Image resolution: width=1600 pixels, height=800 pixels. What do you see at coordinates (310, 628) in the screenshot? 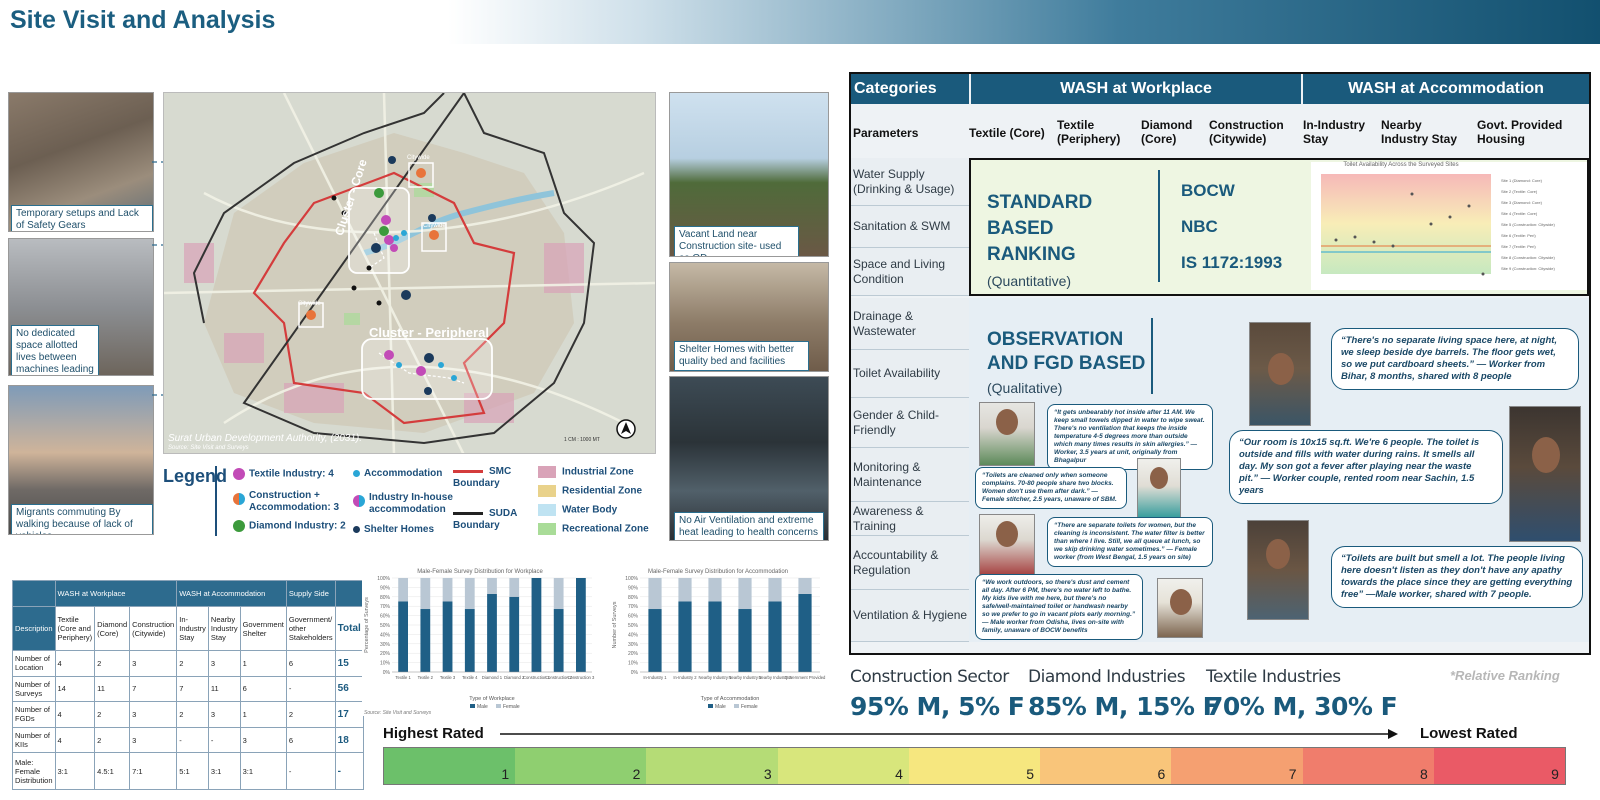
I see `column-header: Government/ other Stakeholders` at bounding box center [310, 628].